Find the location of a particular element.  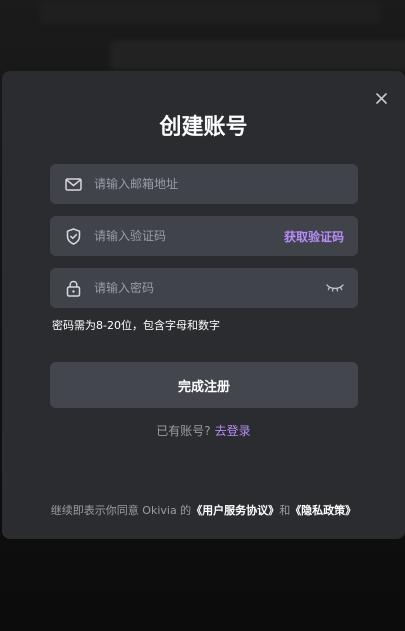

password-field-container is located at coordinates (204, 288).